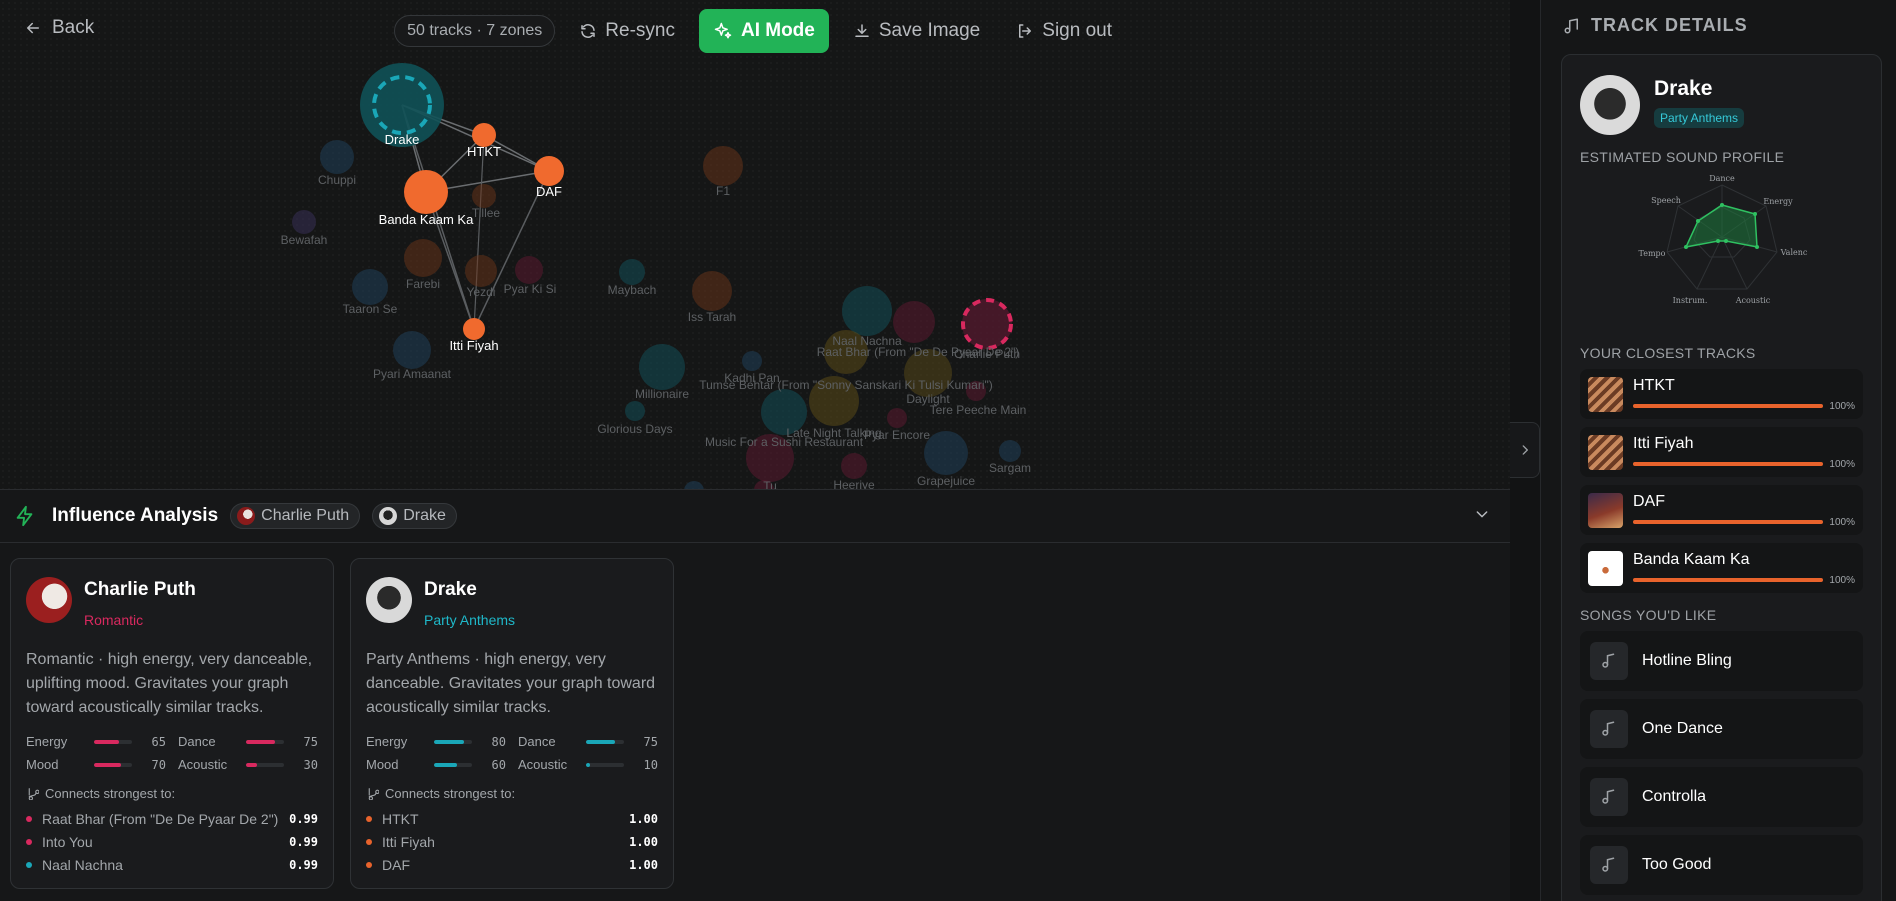  I want to click on graph-node-daf, so click(549, 171).